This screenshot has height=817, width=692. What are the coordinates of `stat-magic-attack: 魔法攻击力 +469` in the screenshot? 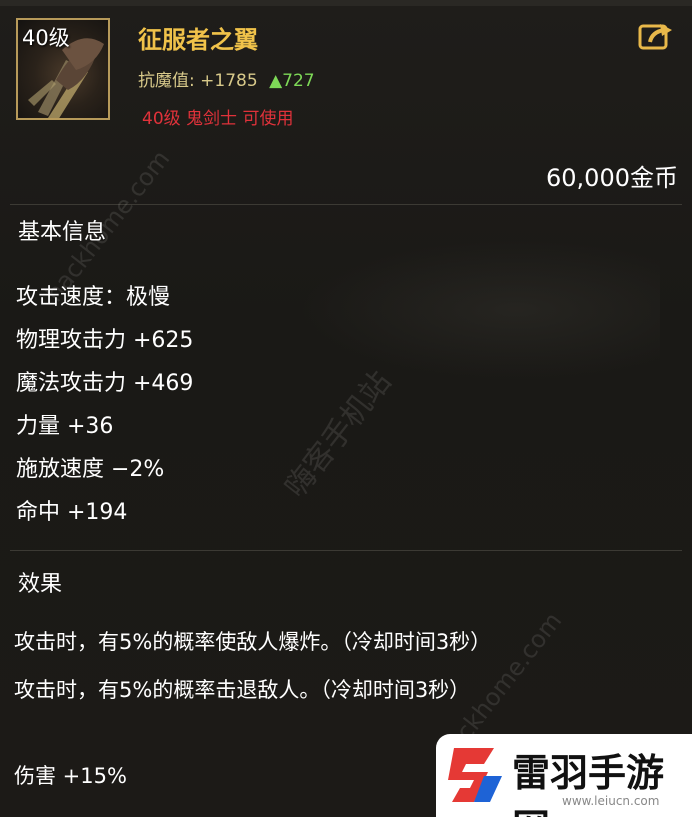 It's located at (105, 383).